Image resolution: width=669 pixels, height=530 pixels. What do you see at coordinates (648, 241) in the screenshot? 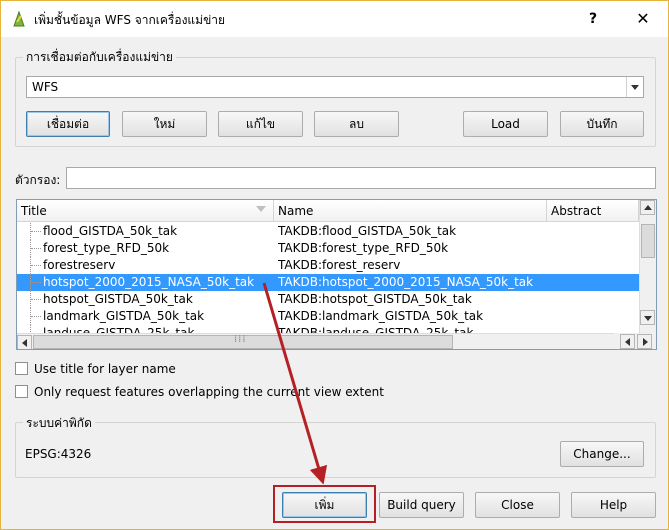
I see `vertical-scroll-thumb` at bounding box center [648, 241].